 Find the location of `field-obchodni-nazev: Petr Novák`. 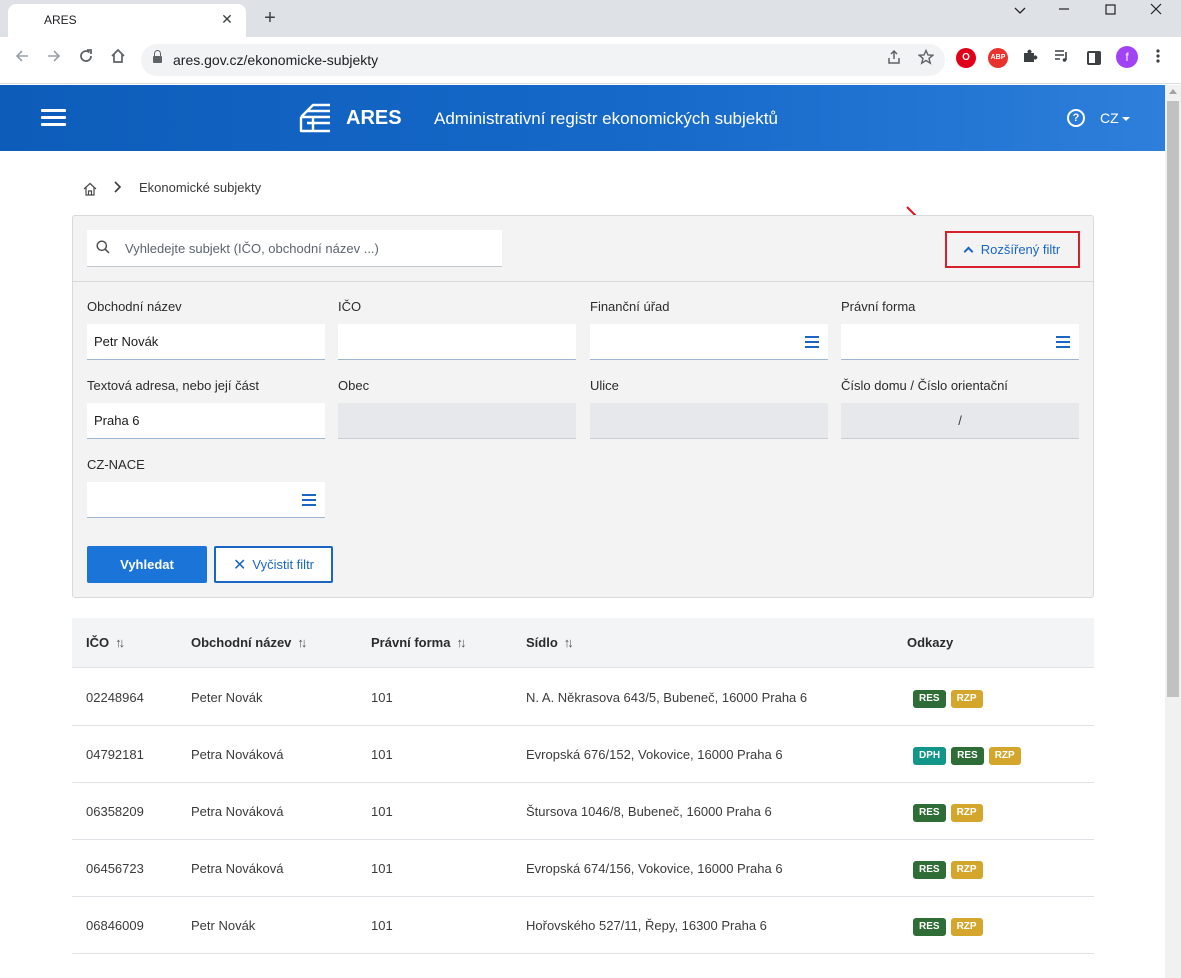

field-obchodni-nazev: Petr Novák is located at coordinates (206, 342).